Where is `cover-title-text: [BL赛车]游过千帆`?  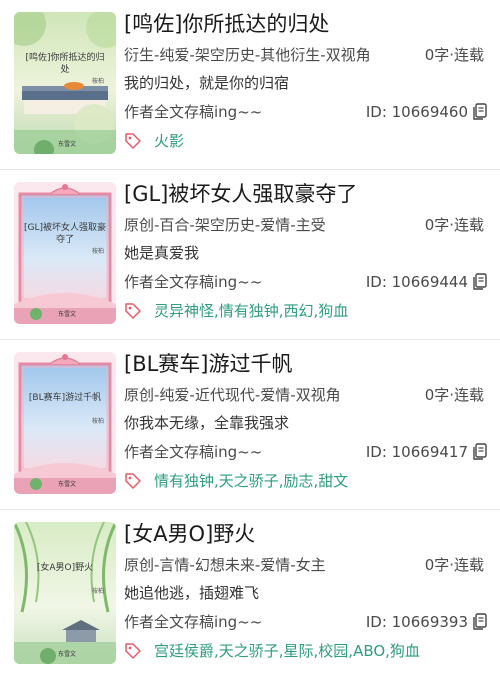 cover-title-text: [BL赛车]游过千帆 is located at coordinates (65, 398).